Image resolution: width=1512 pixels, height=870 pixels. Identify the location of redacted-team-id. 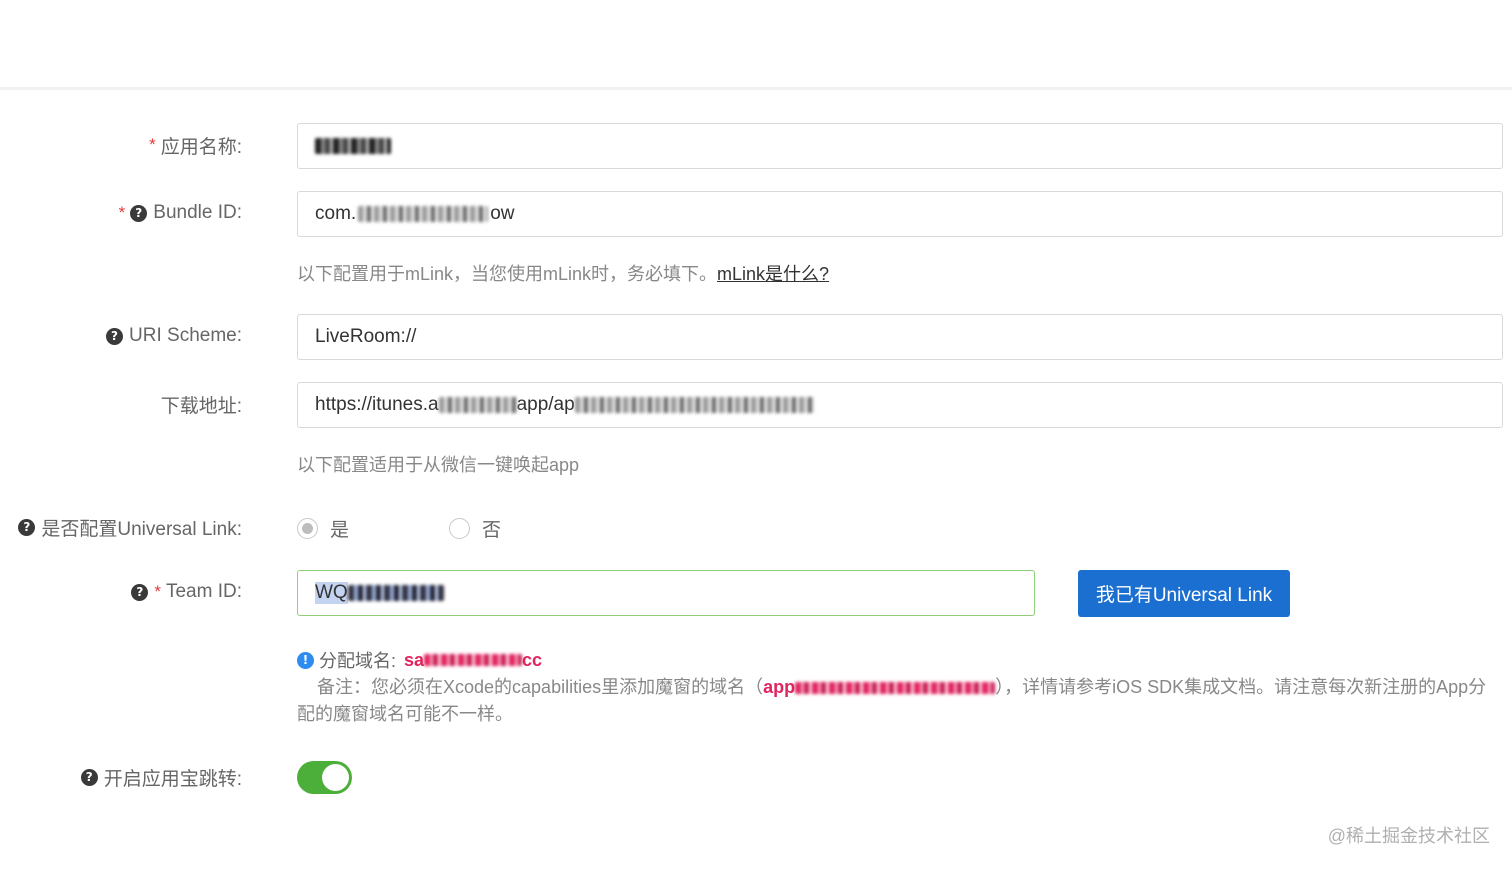
(395, 593).